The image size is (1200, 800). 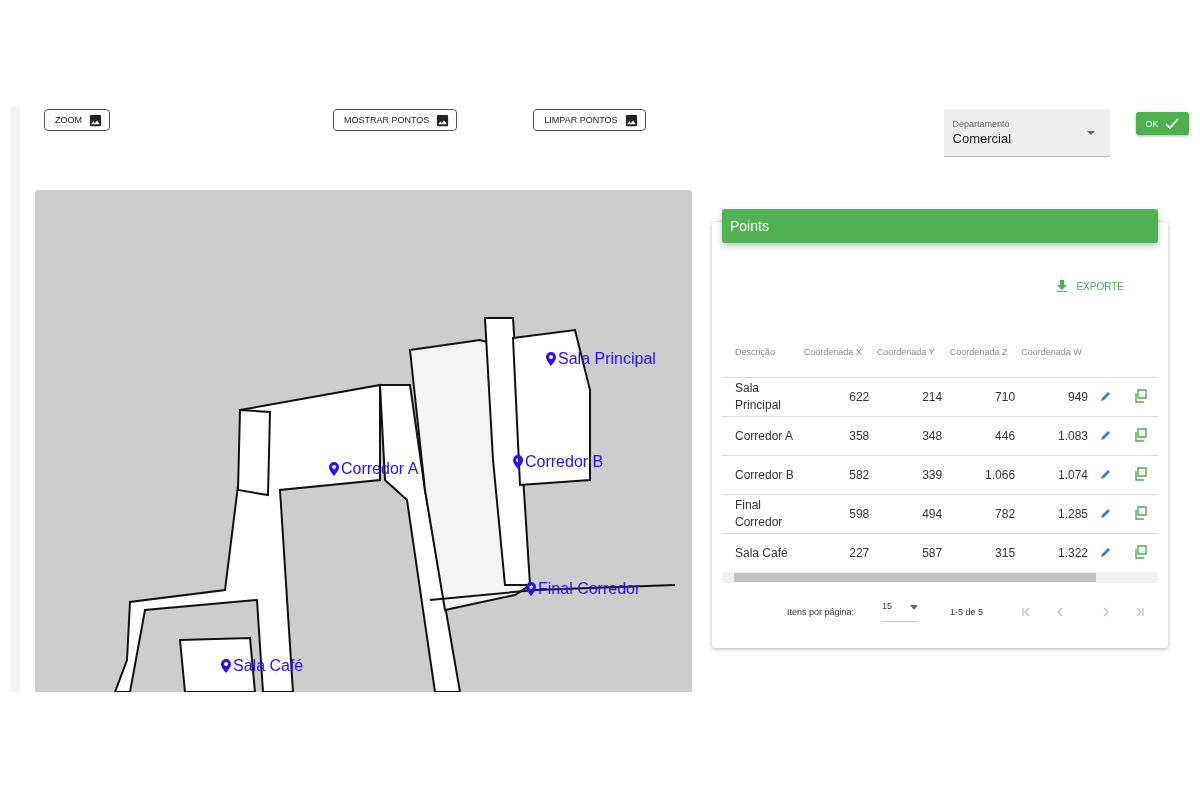 I want to click on table-cell: Sala Café, so click(x=761, y=552).